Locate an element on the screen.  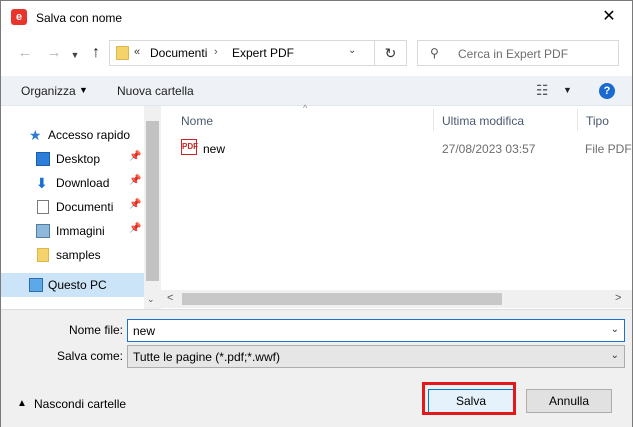
column-header-modified: Ultima modifica is located at coordinates (505, 119).